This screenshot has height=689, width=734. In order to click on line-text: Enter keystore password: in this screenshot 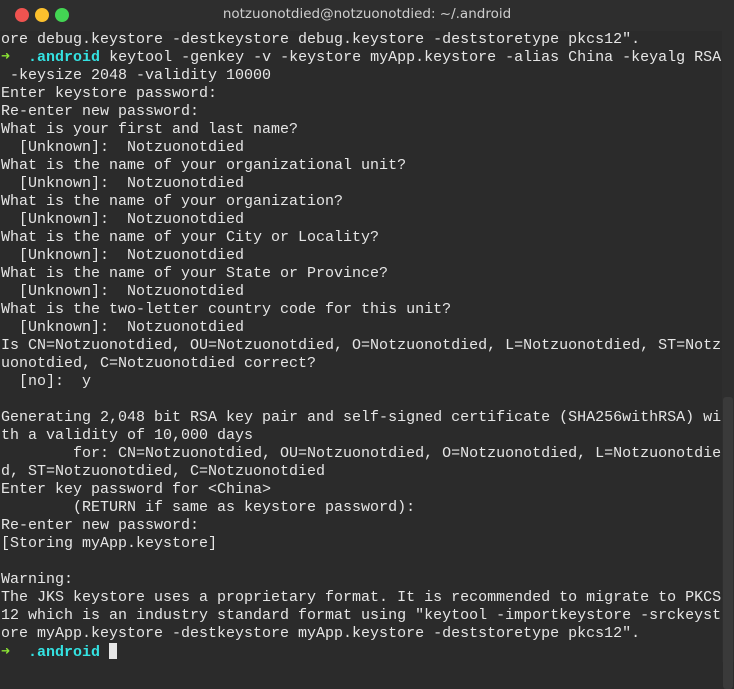, I will do `click(109, 93)`.